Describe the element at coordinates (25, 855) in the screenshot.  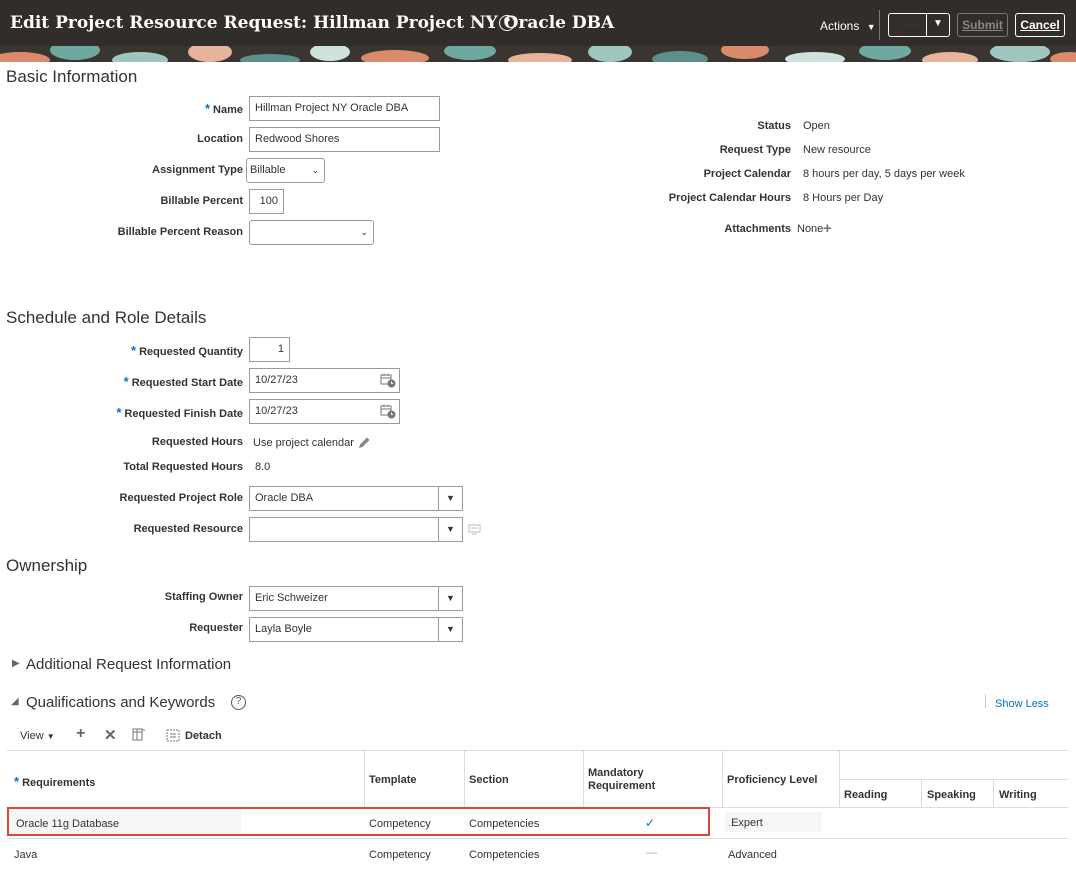
I see `table-row-requirement: Java` at that location.